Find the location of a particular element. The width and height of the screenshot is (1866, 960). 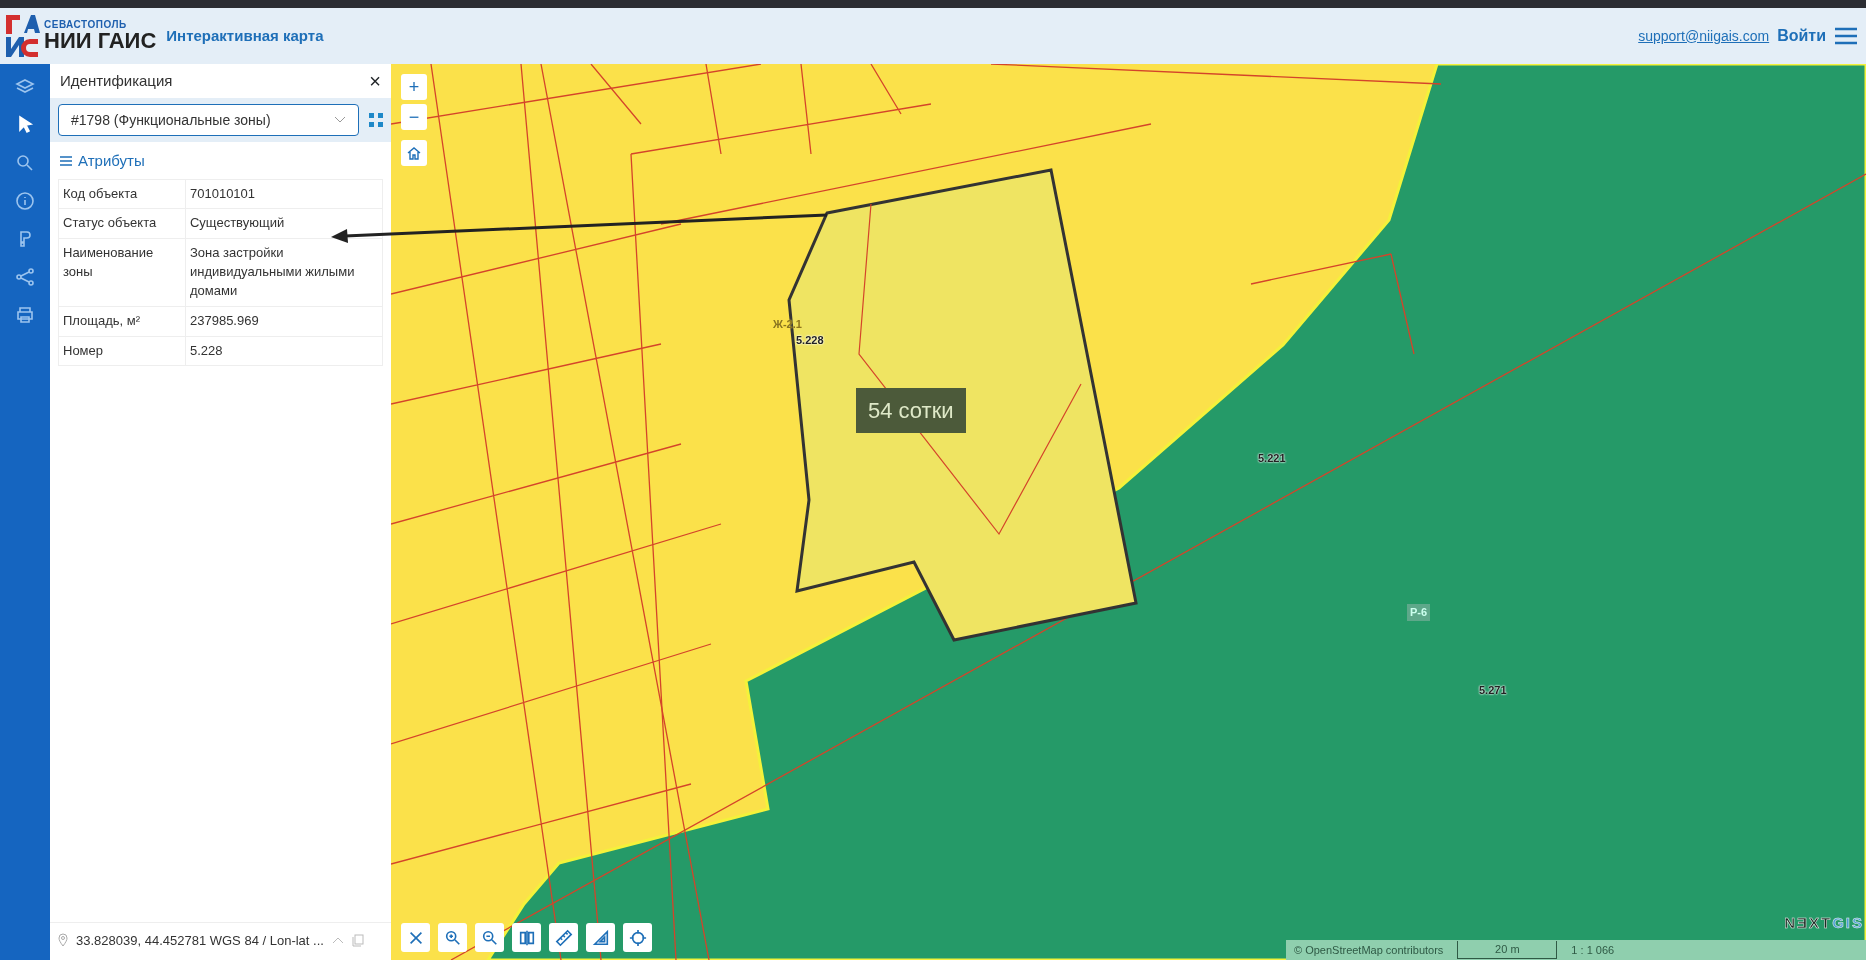

support-link: support@niigais.com is located at coordinates (1704, 36).